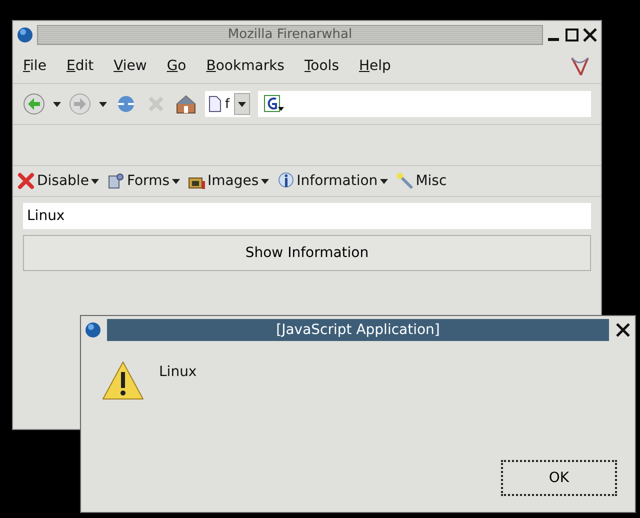 The image size is (640, 518). What do you see at coordinates (307, 253) in the screenshot?
I see `show-information-button: Show Information` at bounding box center [307, 253].